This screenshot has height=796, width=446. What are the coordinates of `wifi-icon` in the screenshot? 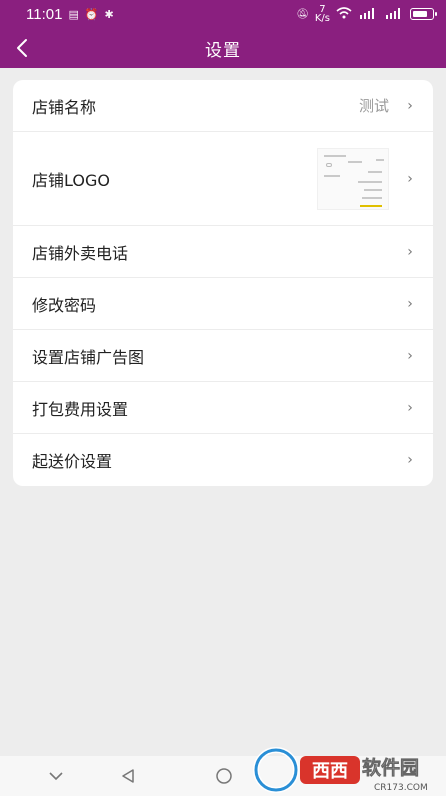 It's located at (344, 14).